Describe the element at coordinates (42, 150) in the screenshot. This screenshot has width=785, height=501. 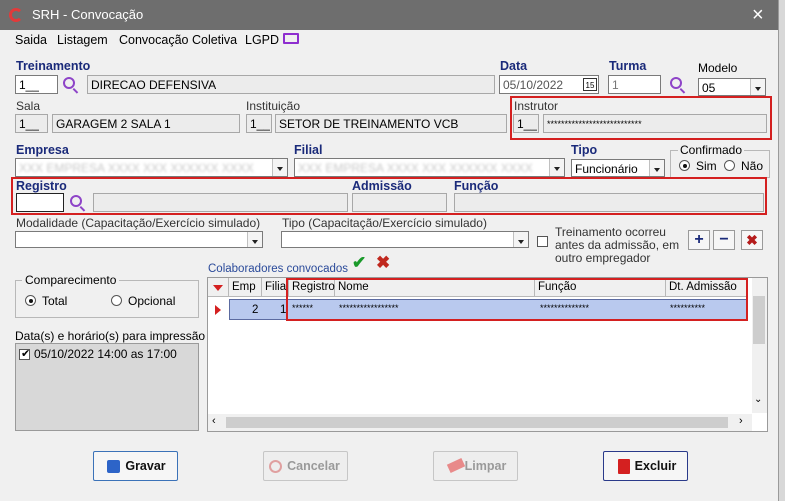
I see `empresa-label: Empresa` at that location.